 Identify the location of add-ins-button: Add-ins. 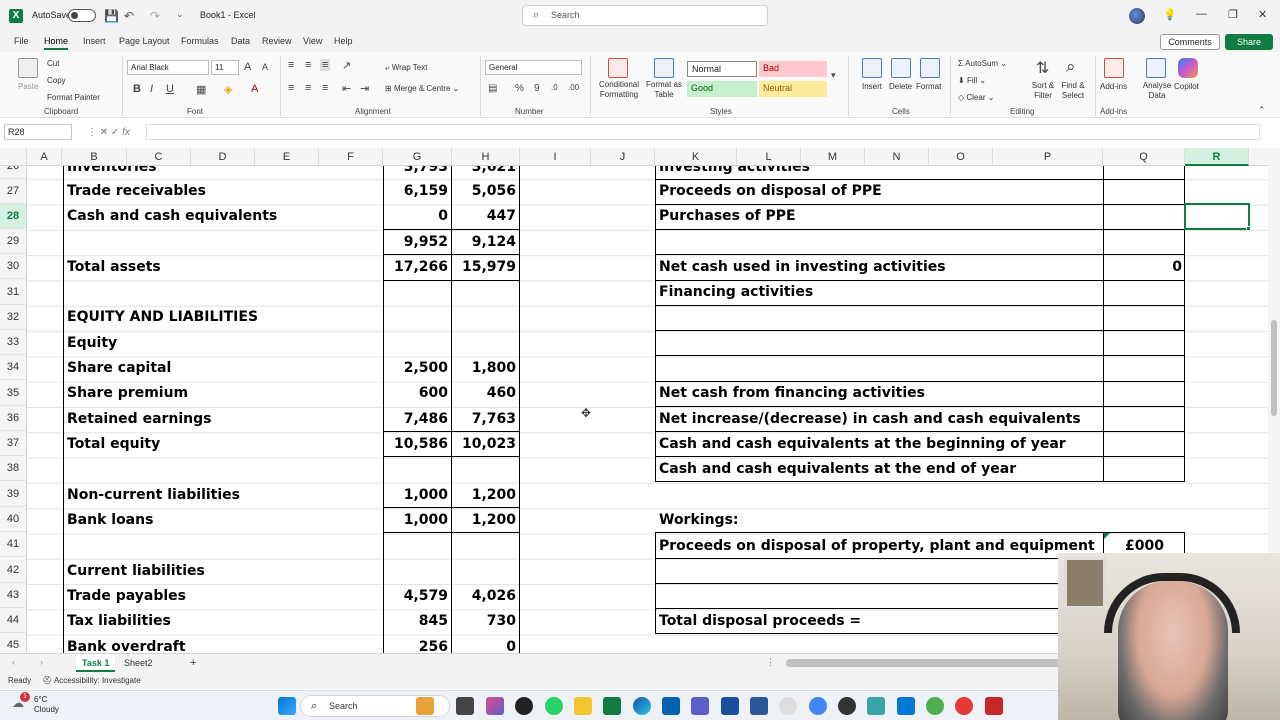
(1113, 86).